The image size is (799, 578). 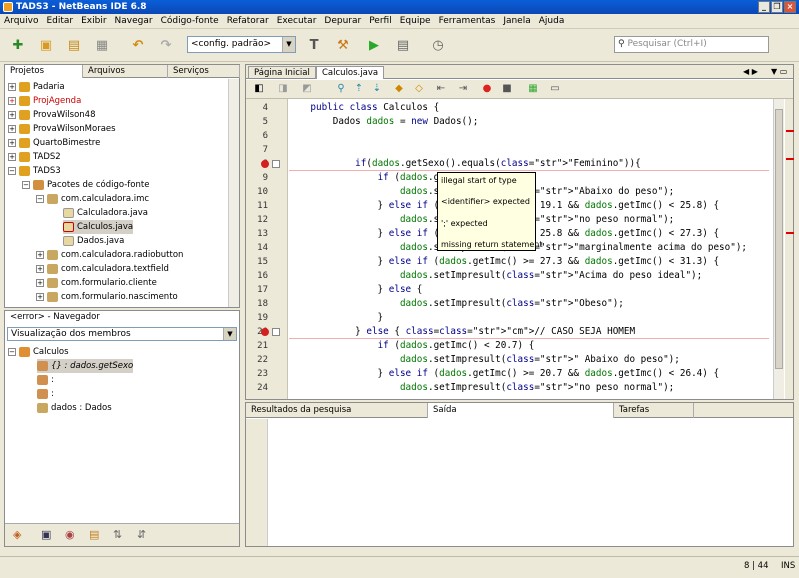 What do you see at coordinates (102, 45) in the screenshot?
I see `save-all-icon: ▦` at bounding box center [102, 45].